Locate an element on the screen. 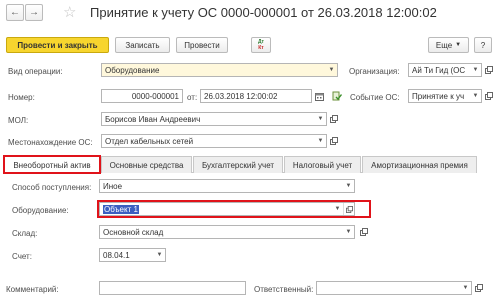 This screenshot has height=300, width=500. star-icon: ☆ is located at coordinates (69, 12).